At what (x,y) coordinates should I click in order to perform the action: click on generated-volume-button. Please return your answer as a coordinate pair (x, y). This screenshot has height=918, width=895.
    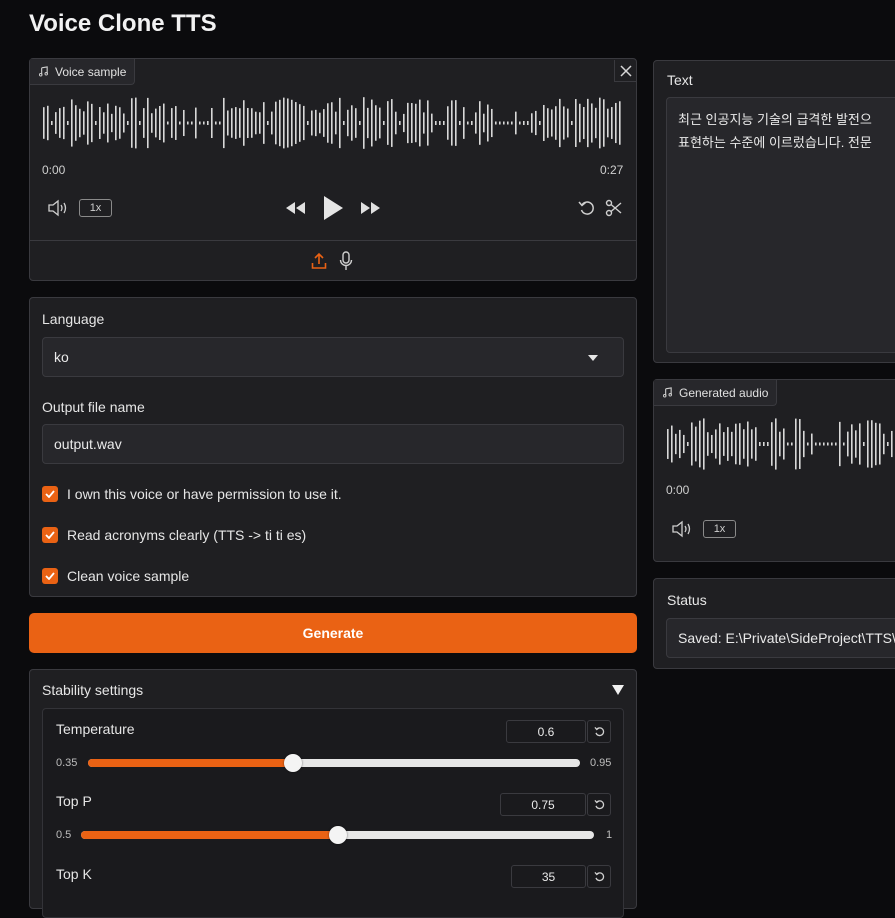
    Looking at the image, I should click on (682, 529).